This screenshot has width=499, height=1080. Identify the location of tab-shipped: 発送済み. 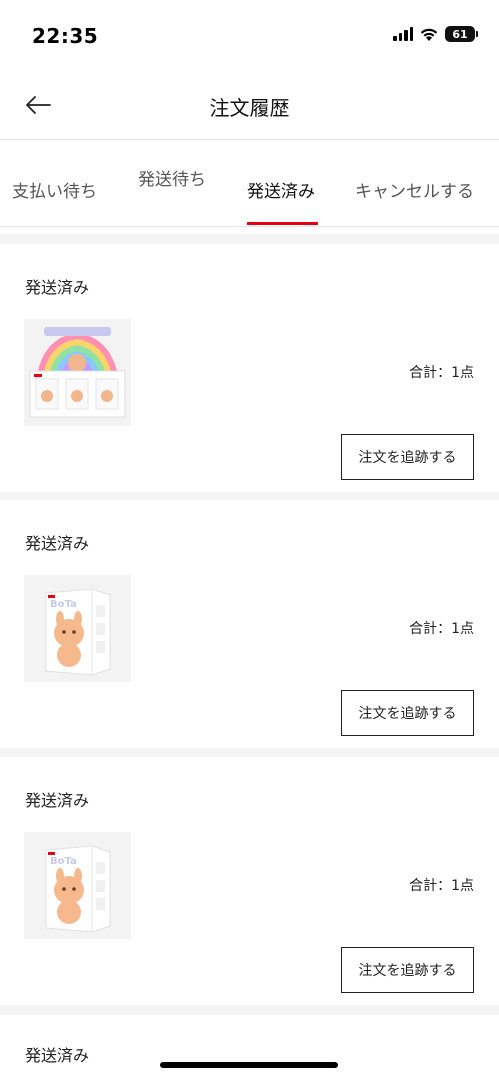
(281, 189).